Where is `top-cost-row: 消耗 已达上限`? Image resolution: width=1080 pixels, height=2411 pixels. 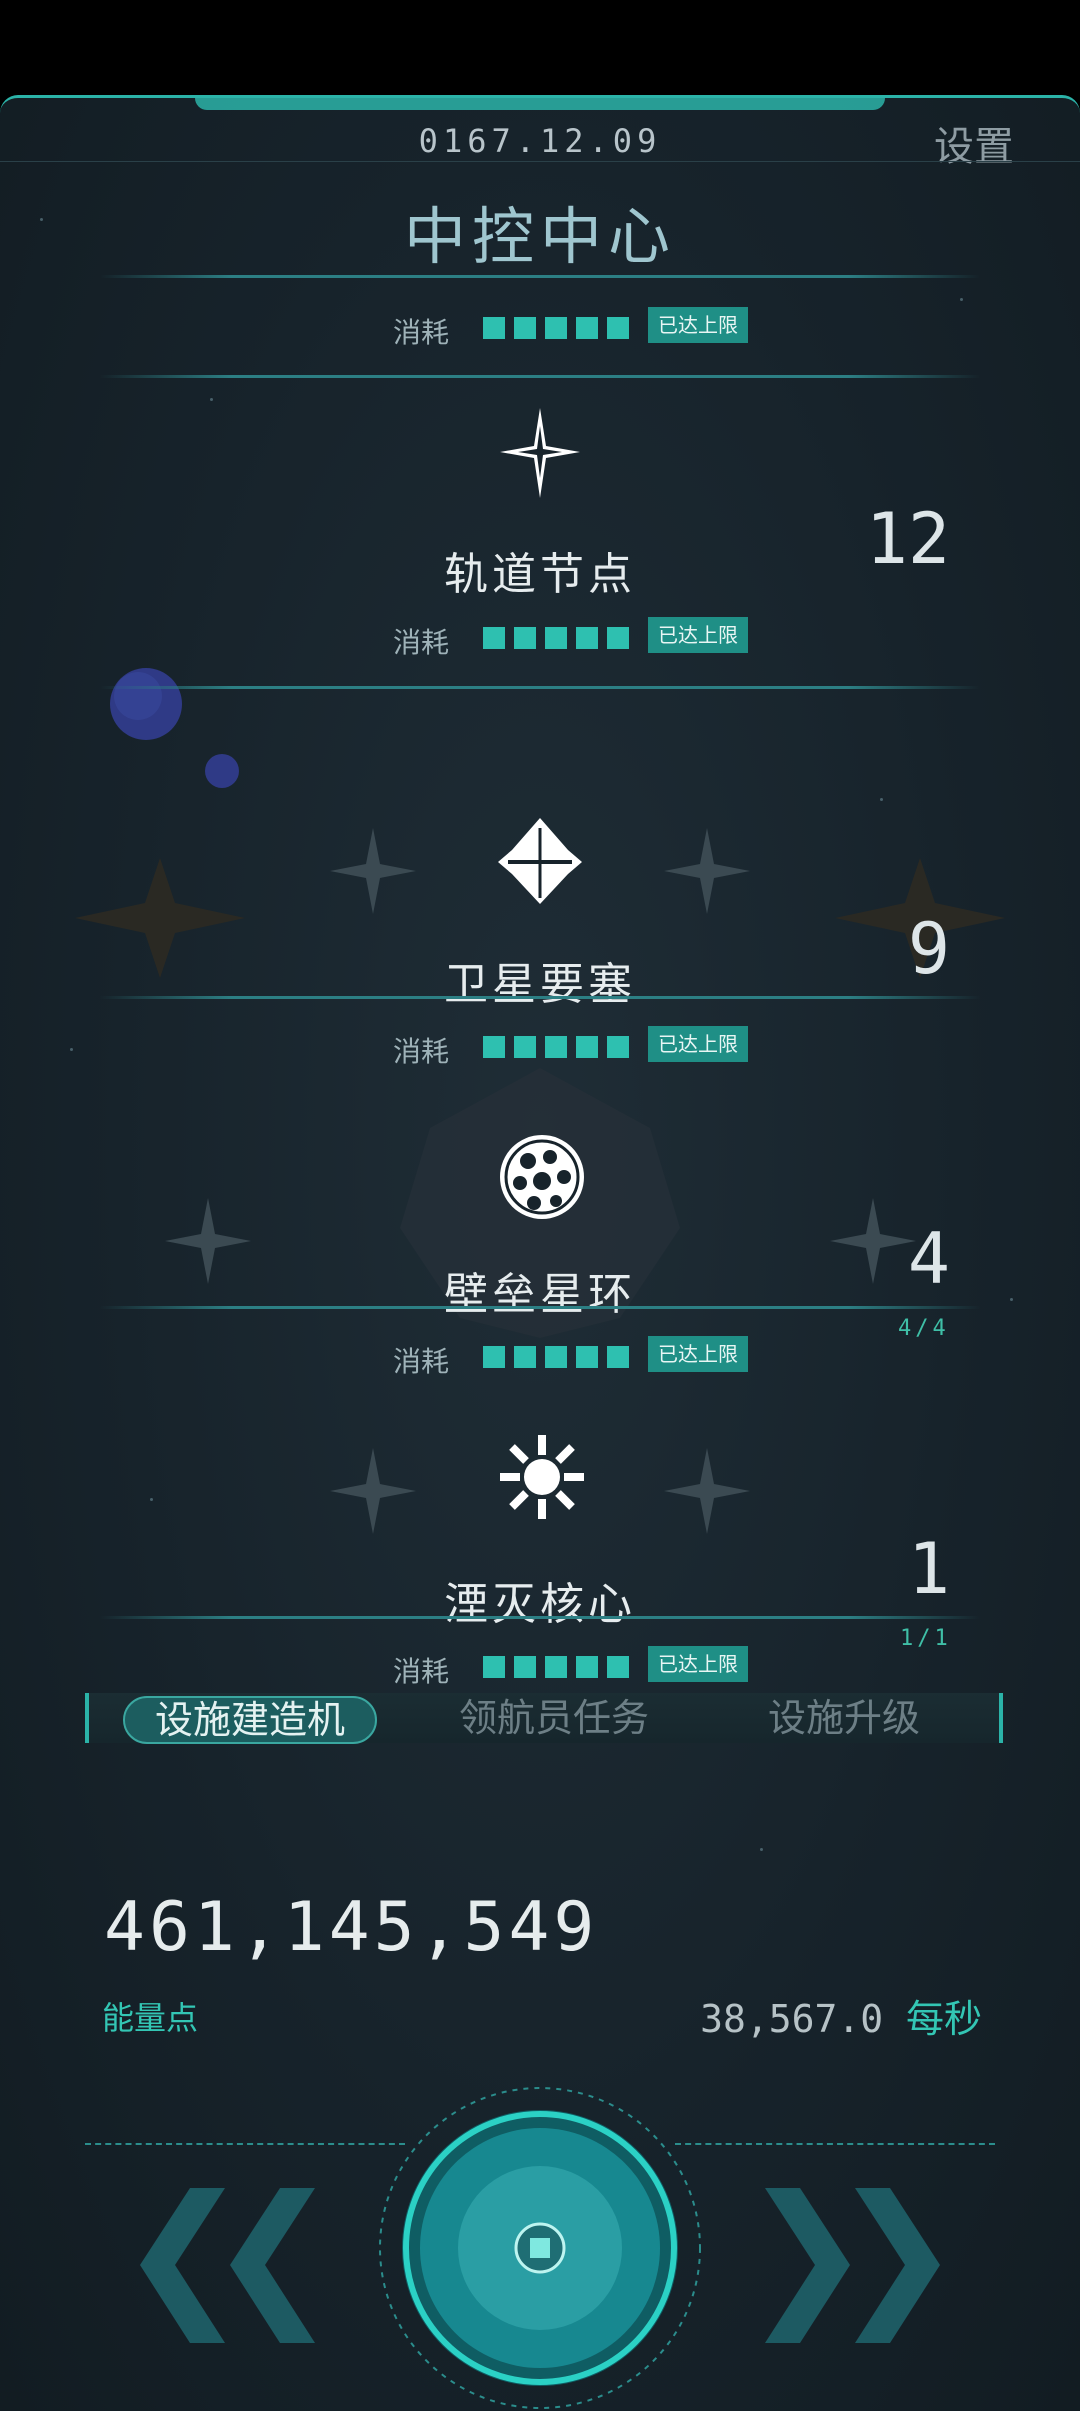
top-cost-row: 消耗 已达上限 is located at coordinates (540, 328).